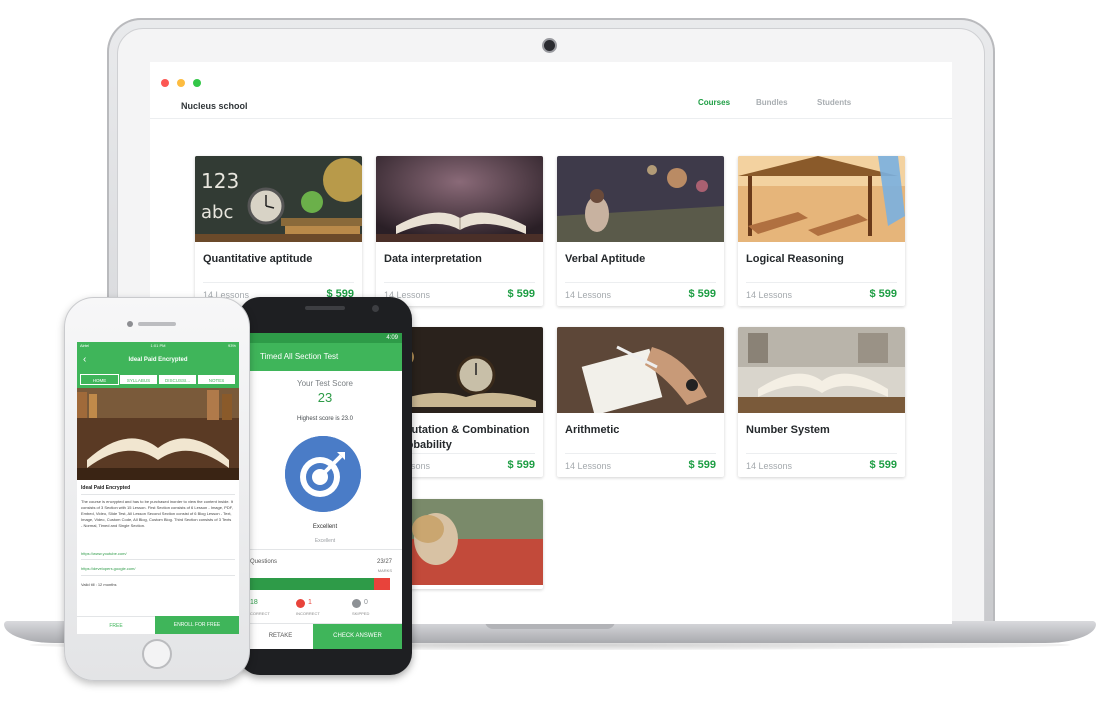 This screenshot has width=1100, height=719. What do you see at coordinates (325, 357) in the screenshot?
I see `test-title: Timed All Section Test` at bounding box center [325, 357].